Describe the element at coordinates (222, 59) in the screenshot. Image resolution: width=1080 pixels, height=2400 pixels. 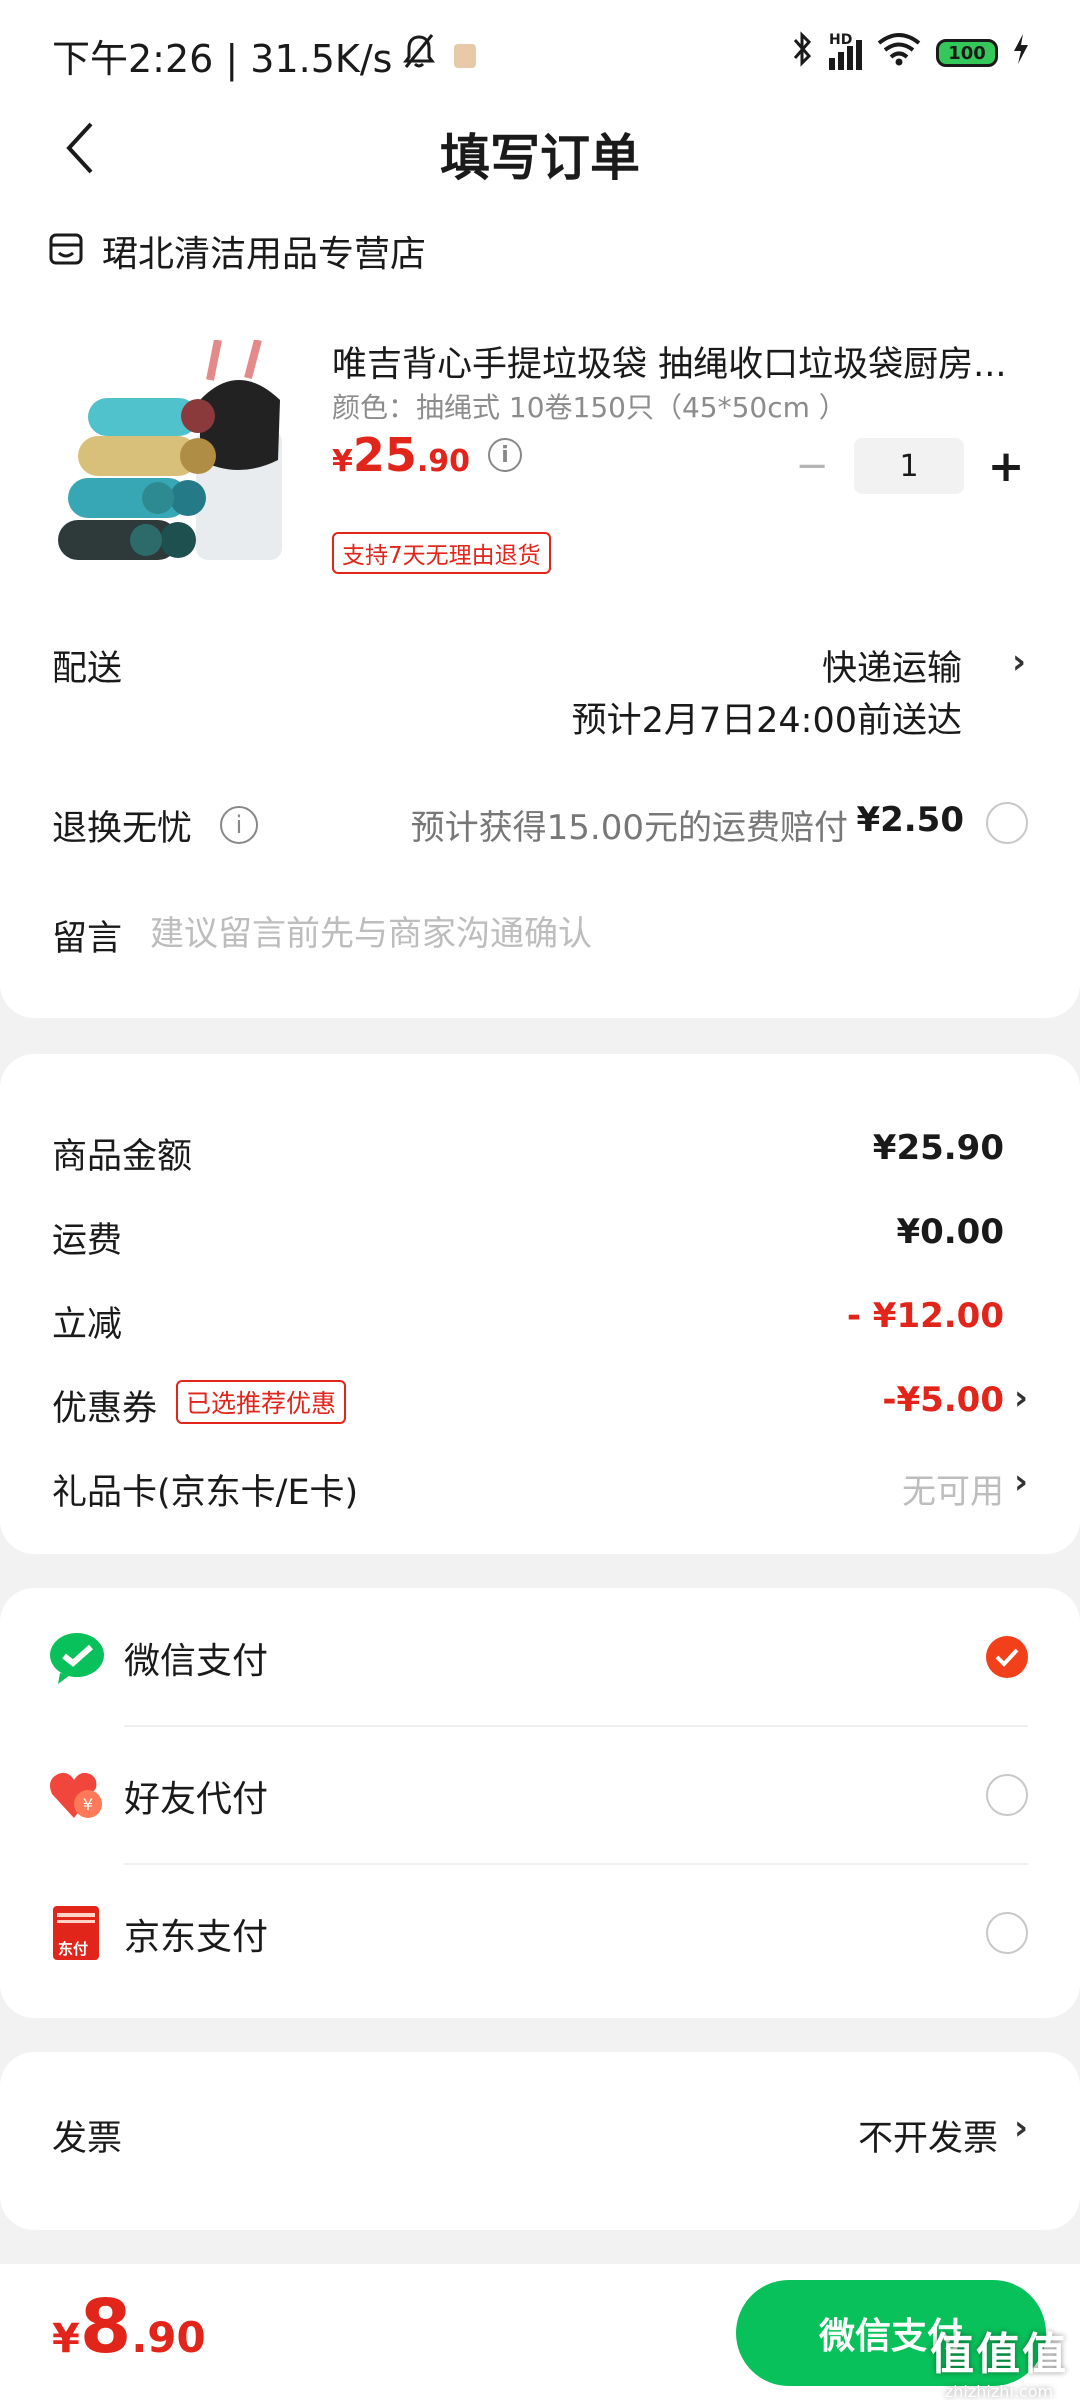
I see `status-time-speed: 下午2:26 | 31.5K/s` at that location.